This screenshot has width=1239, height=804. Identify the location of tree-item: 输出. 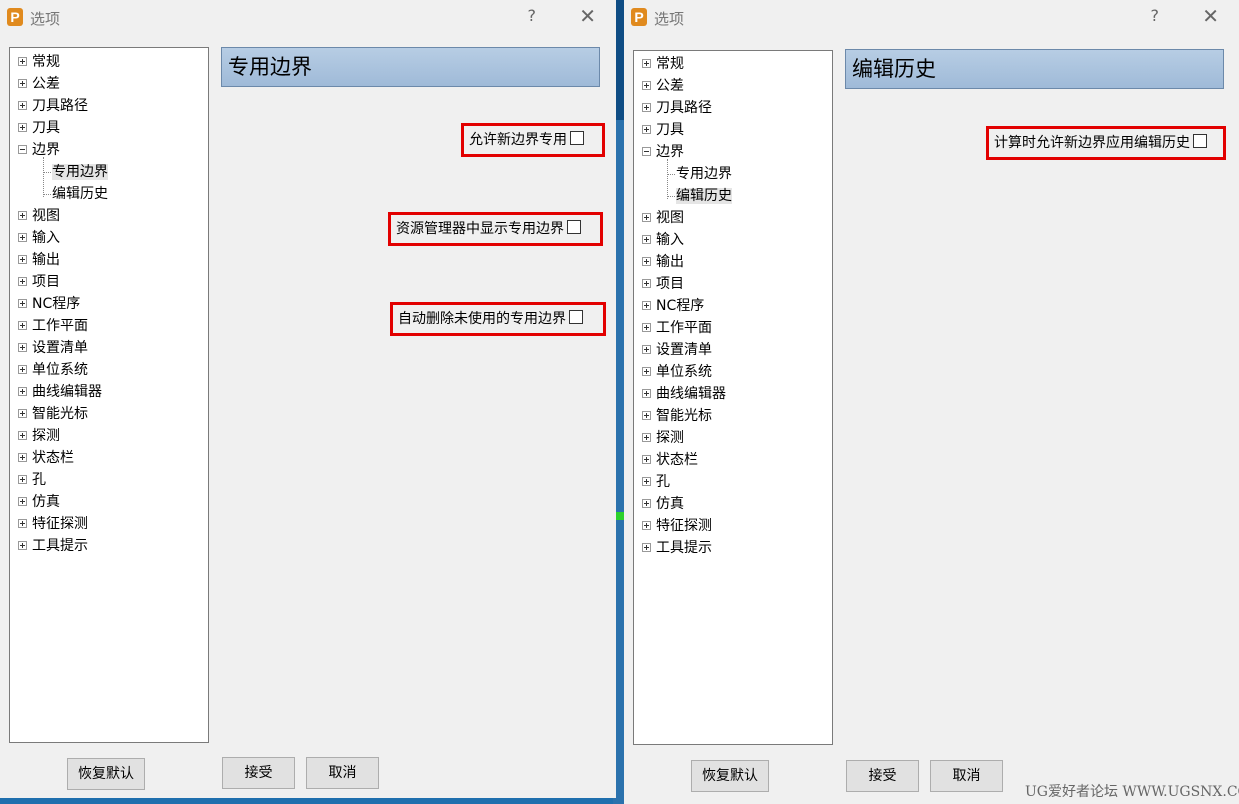
(39, 260).